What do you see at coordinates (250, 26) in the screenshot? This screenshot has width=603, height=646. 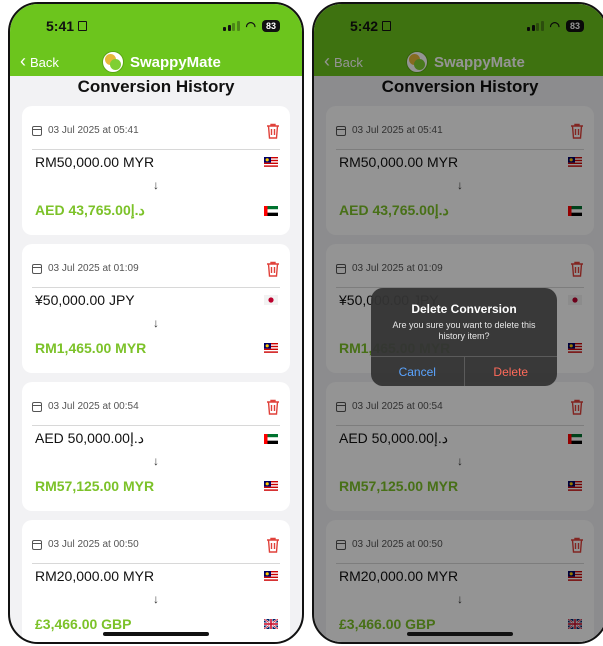 I see `wifi-icon: ◠` at bounding box center [250, 26].